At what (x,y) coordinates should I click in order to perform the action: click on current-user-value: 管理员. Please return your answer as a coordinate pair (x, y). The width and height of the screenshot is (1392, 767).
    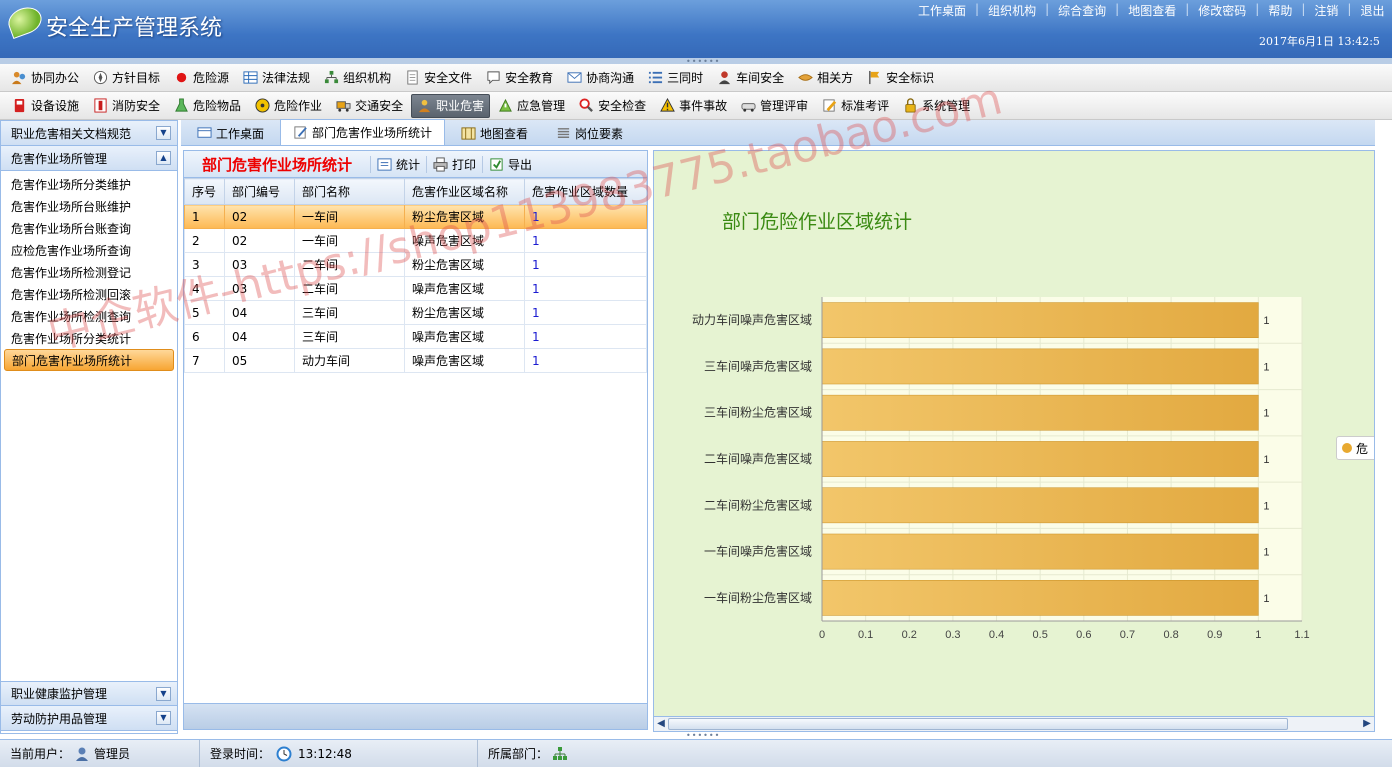
    Looking at the image, I should click on (112, 754).